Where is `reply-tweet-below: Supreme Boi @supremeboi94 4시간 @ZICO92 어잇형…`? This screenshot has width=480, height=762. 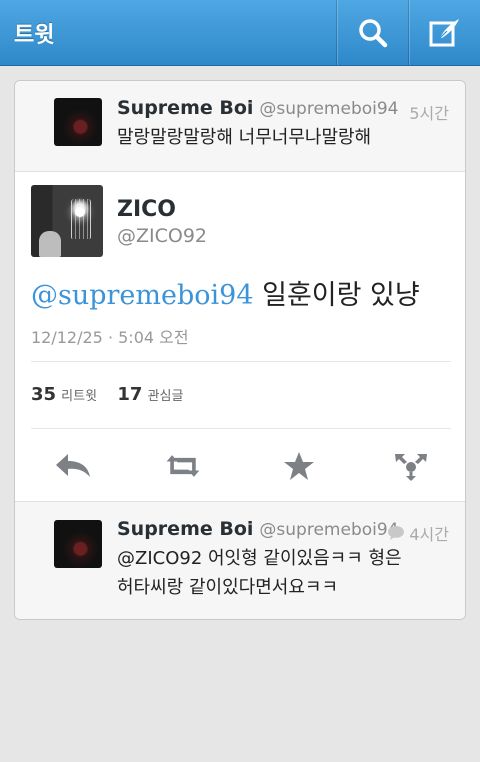
reply-tweet-below: Supreme Boi @supremeboi94 4시간 @ZICO92 어잇형… is located at coordinates (240, 560).